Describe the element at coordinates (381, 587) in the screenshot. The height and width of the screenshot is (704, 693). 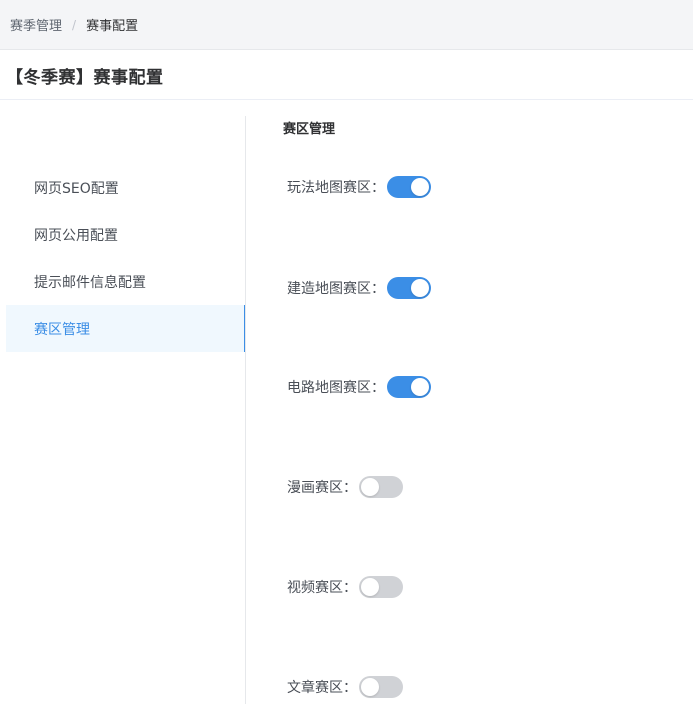
I see `video-toggle` at that location.